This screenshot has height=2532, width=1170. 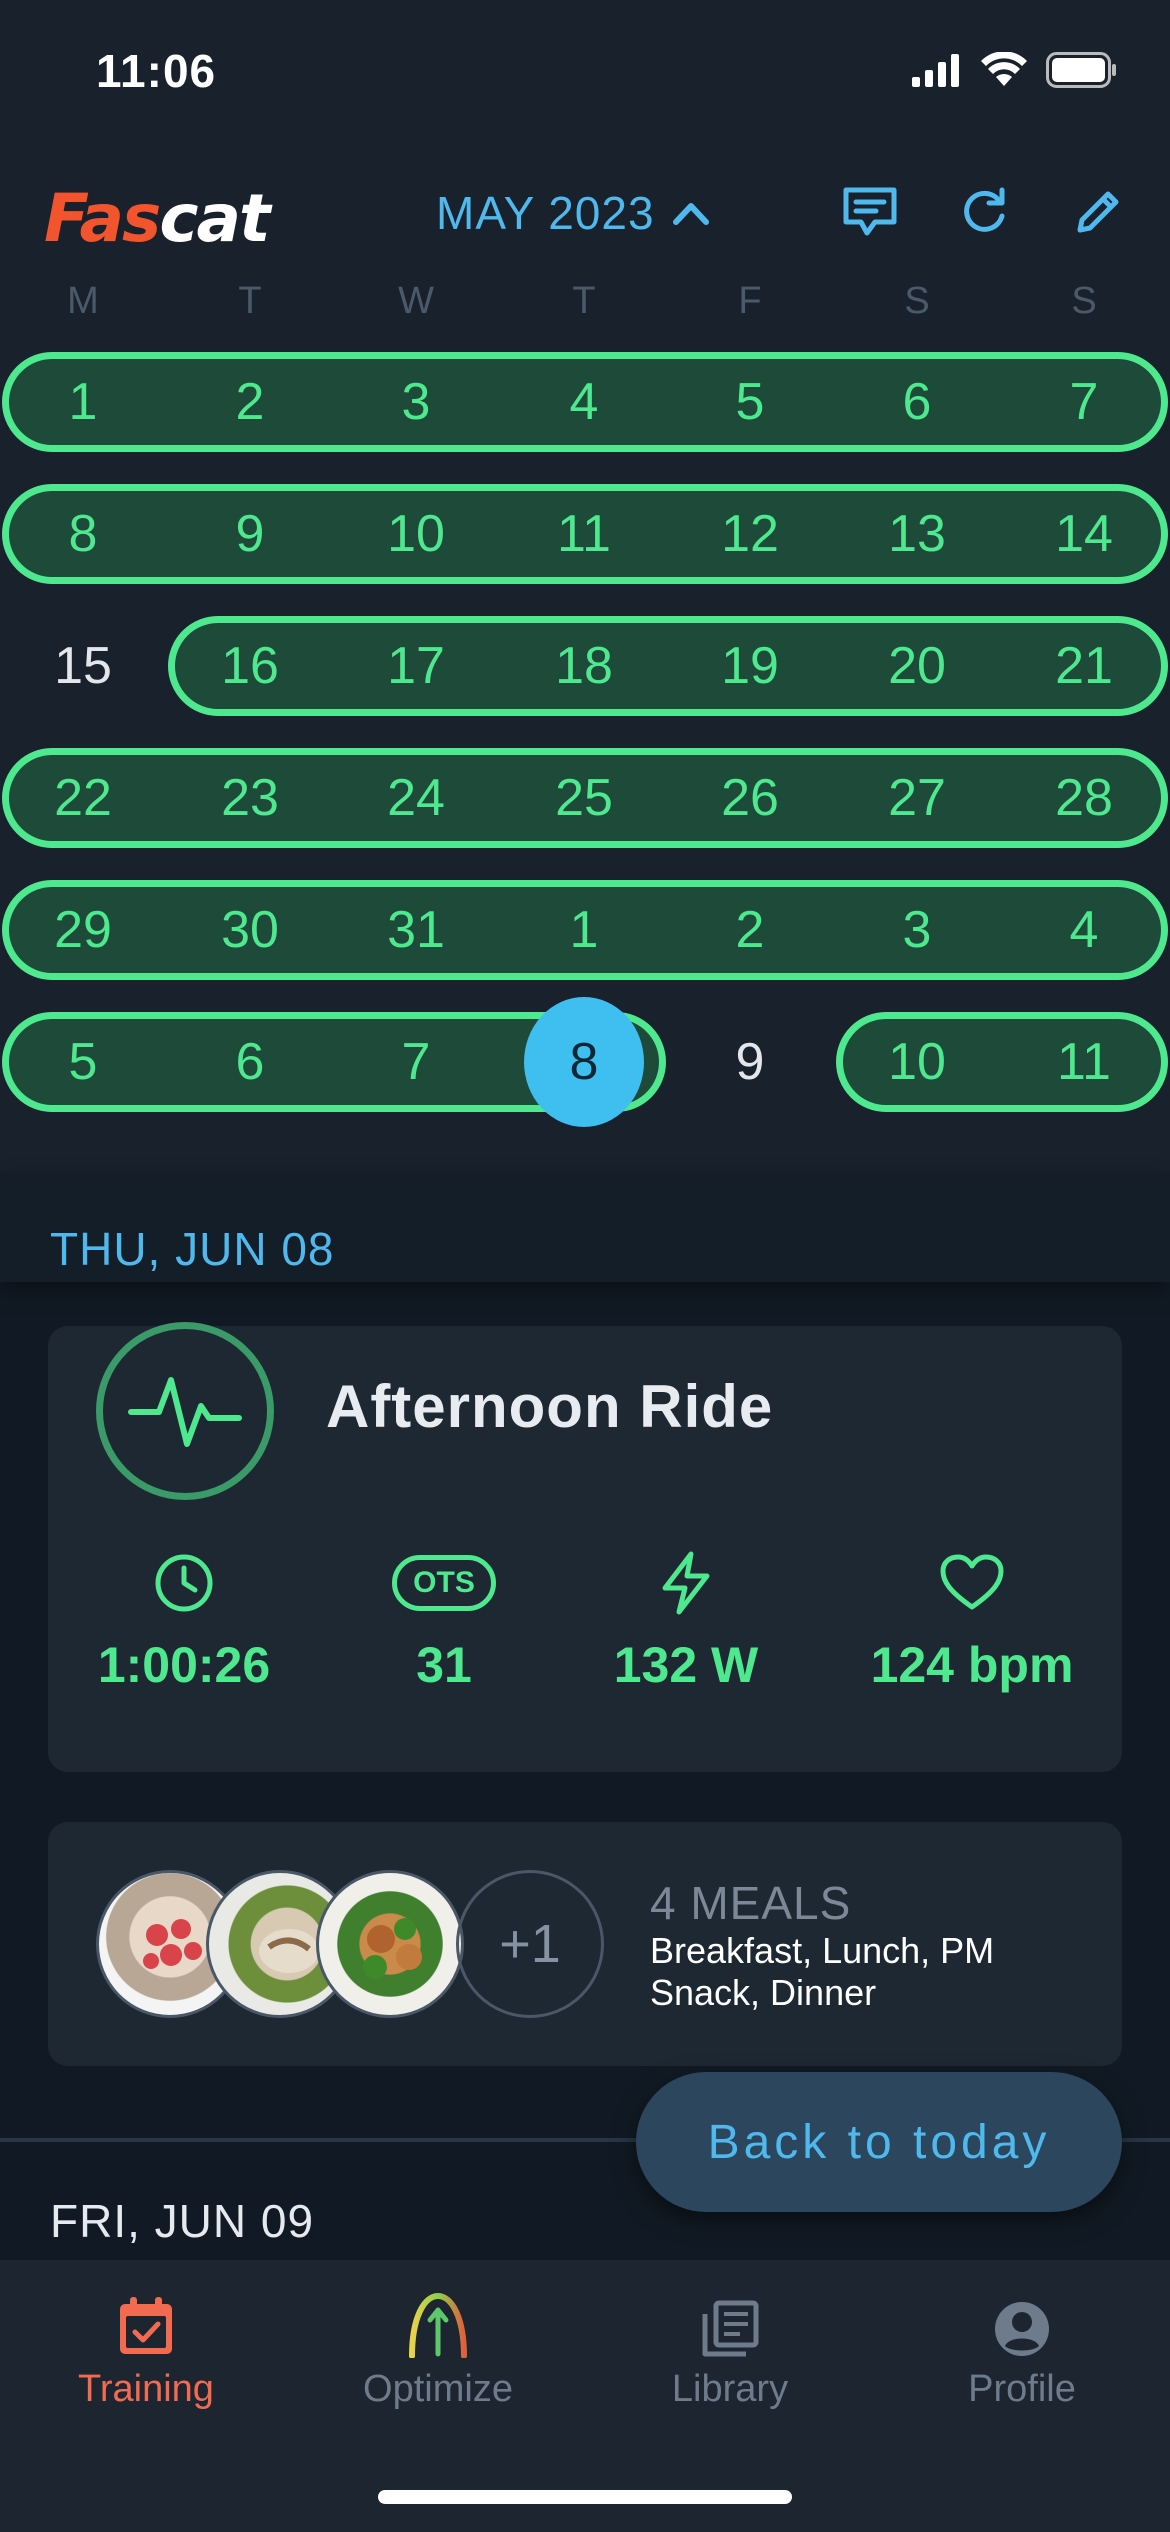 What do you see at coordinates (686, 1621) in the screenshot?
I see `stat-power: 132 W` at bounding box center [686, 1621].